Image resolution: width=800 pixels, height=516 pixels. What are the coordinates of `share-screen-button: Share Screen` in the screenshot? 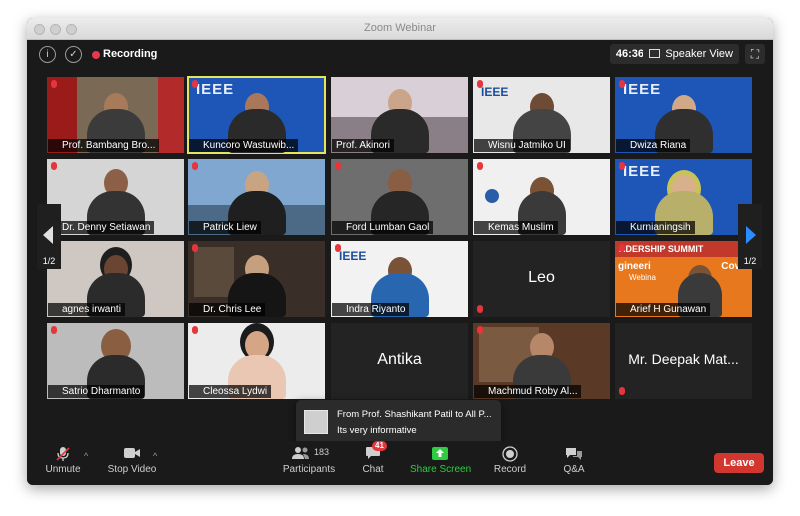 It's located at (441, 460).